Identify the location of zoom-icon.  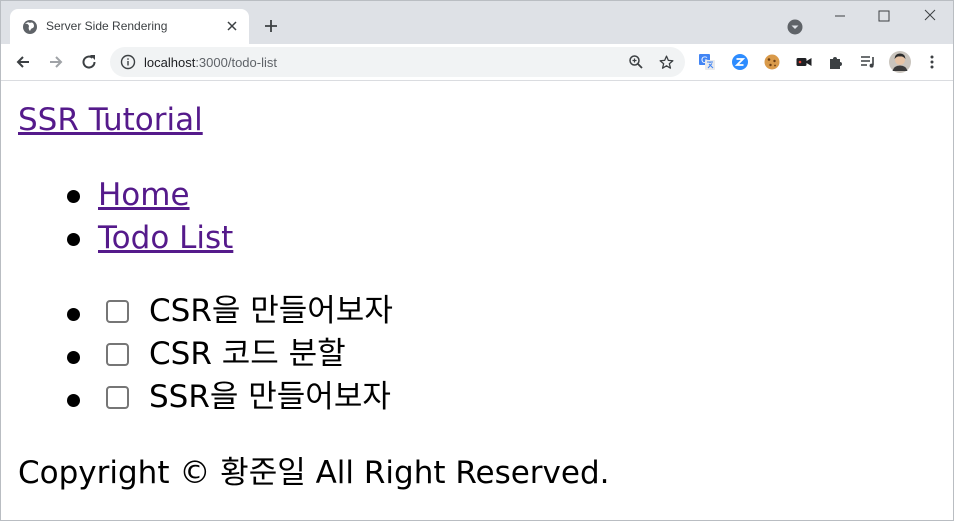
(636, 62).